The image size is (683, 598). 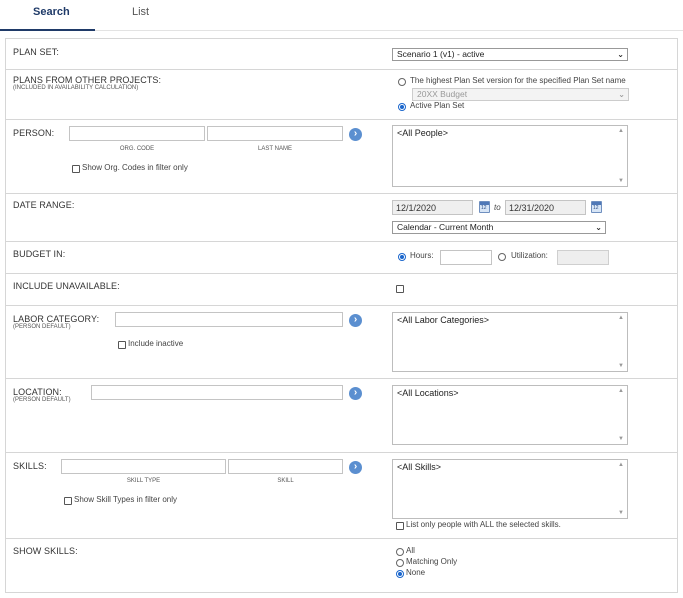 What do you see at coordinates (510, 342) in the screenshot?
I see `labor-category-listbox: <All Labor Categories> ▲ ▼` at bounding box center [510, 342].